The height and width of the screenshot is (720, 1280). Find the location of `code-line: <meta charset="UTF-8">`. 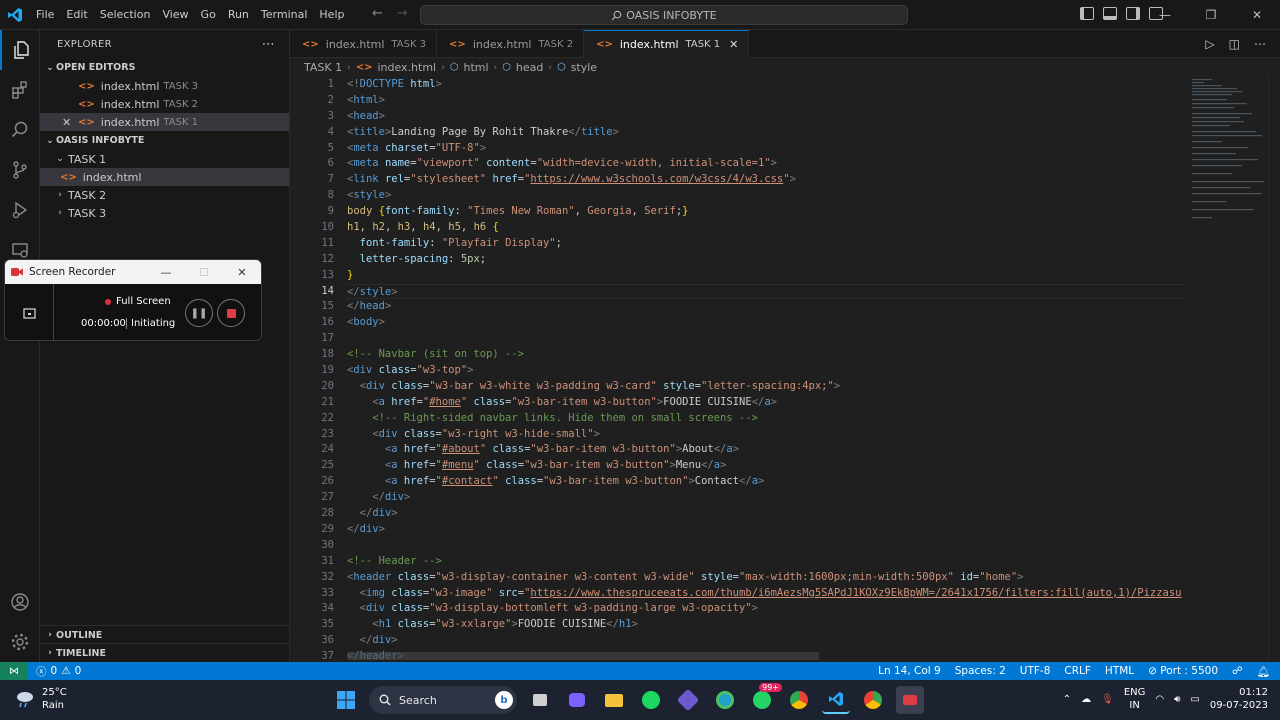

code-line: <meta charset="UTF-8"> is located at coordinates (767, 149).